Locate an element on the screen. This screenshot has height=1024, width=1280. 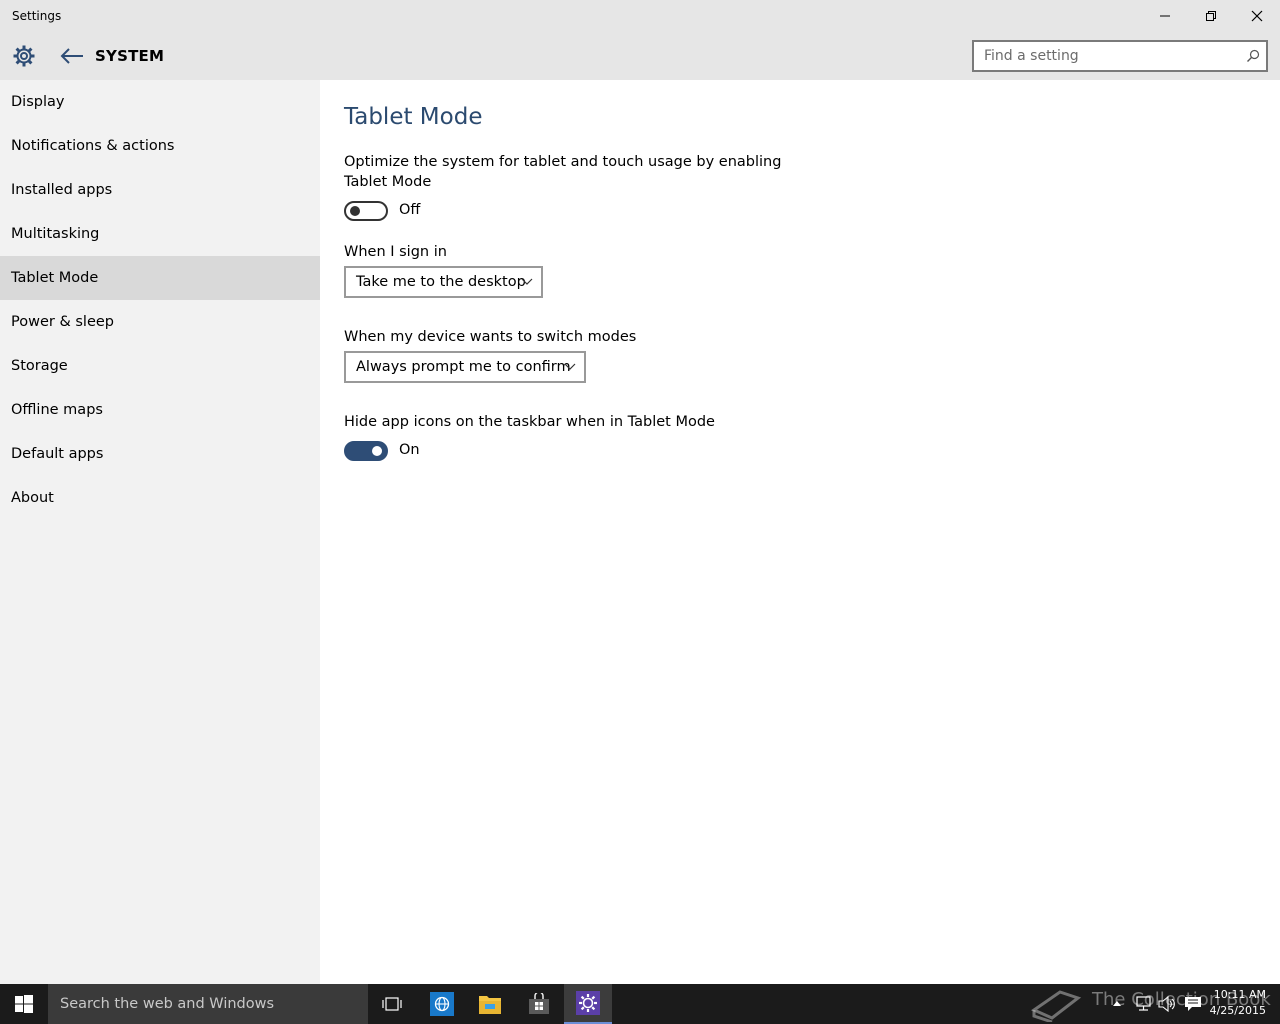
sidebar-item-label: Power & sleep is located at coordinates (62, 322).